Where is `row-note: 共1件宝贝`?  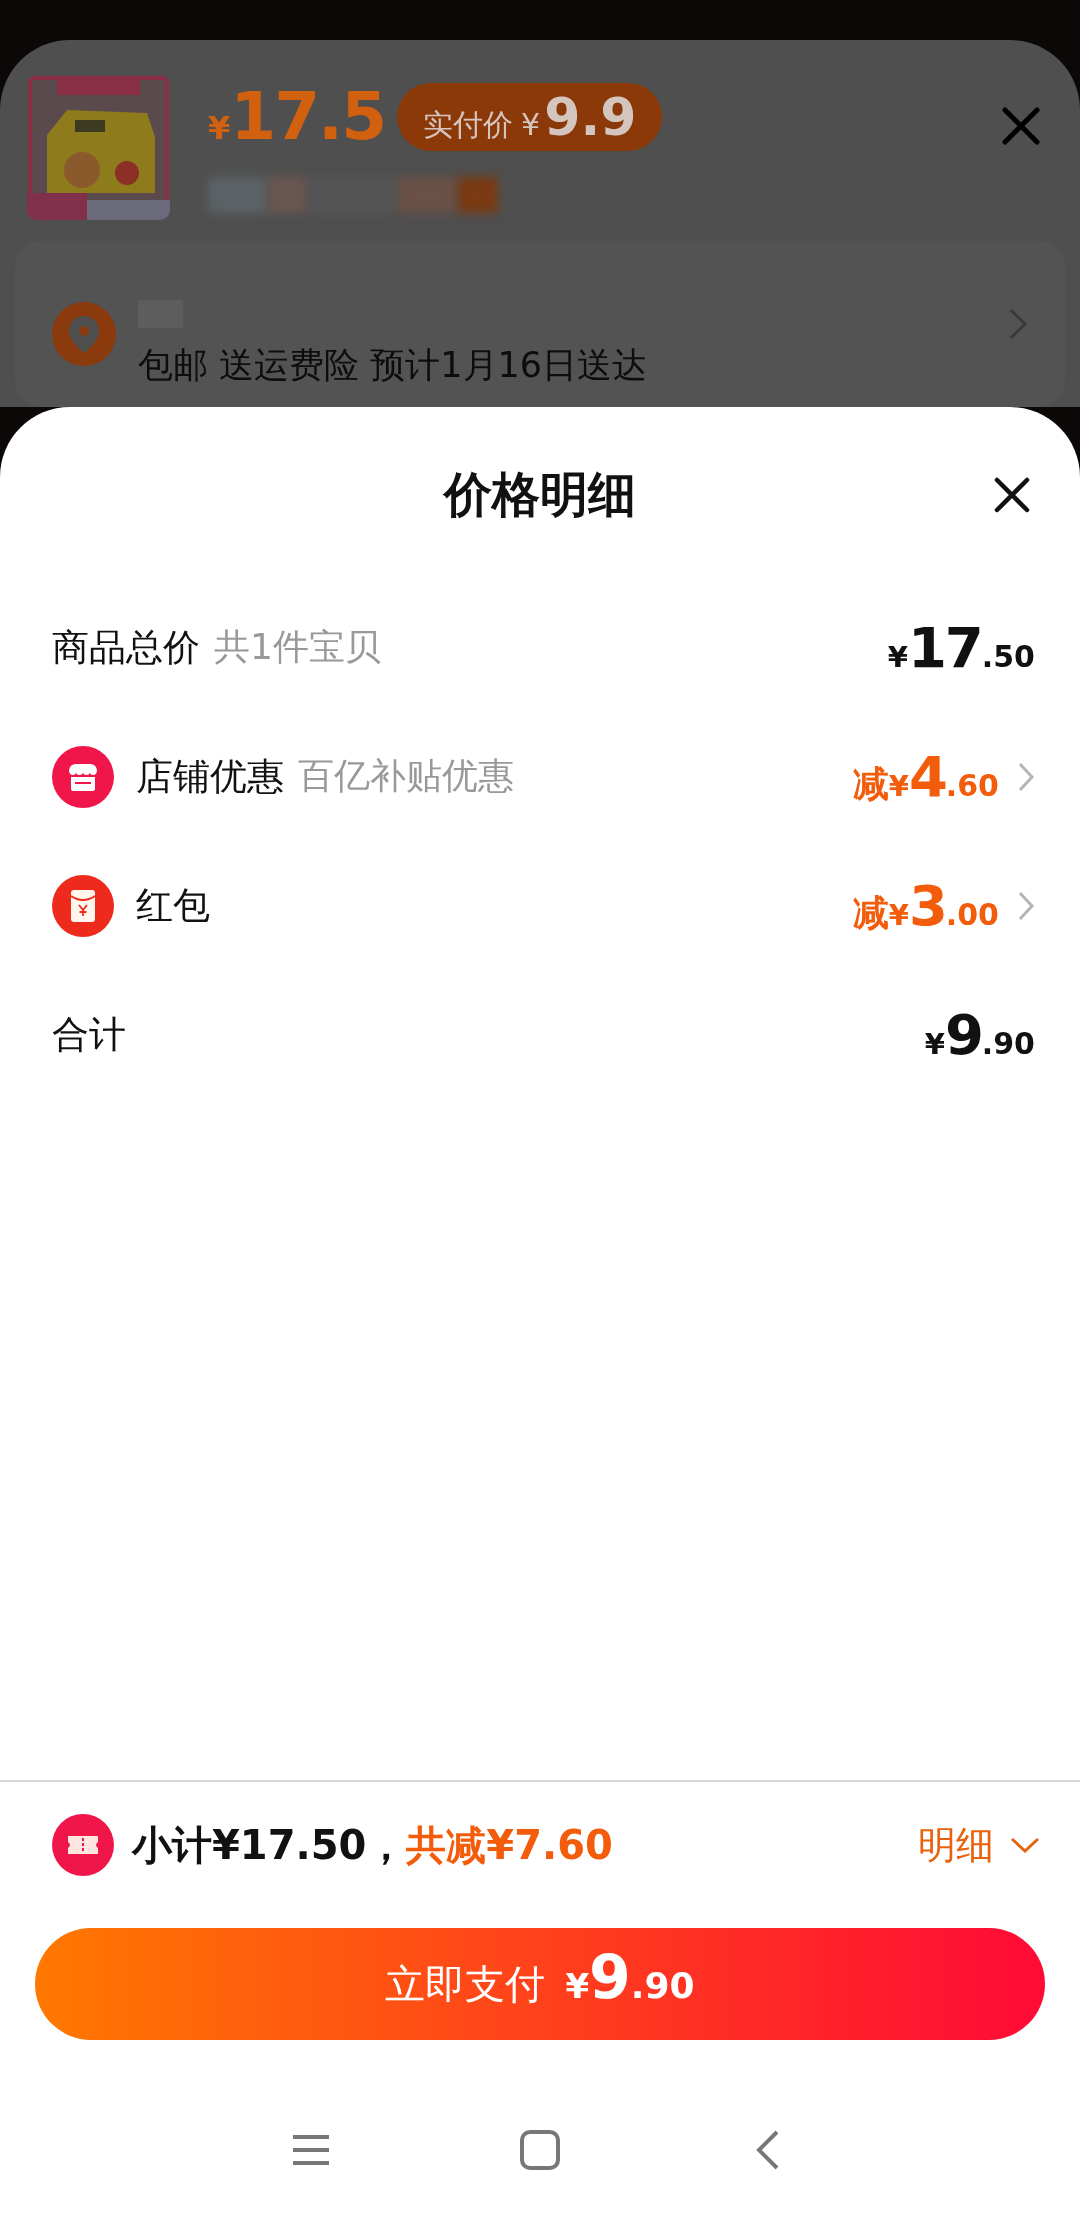 row-note: 共1件宝贝 is located at coordinates (297, 647).